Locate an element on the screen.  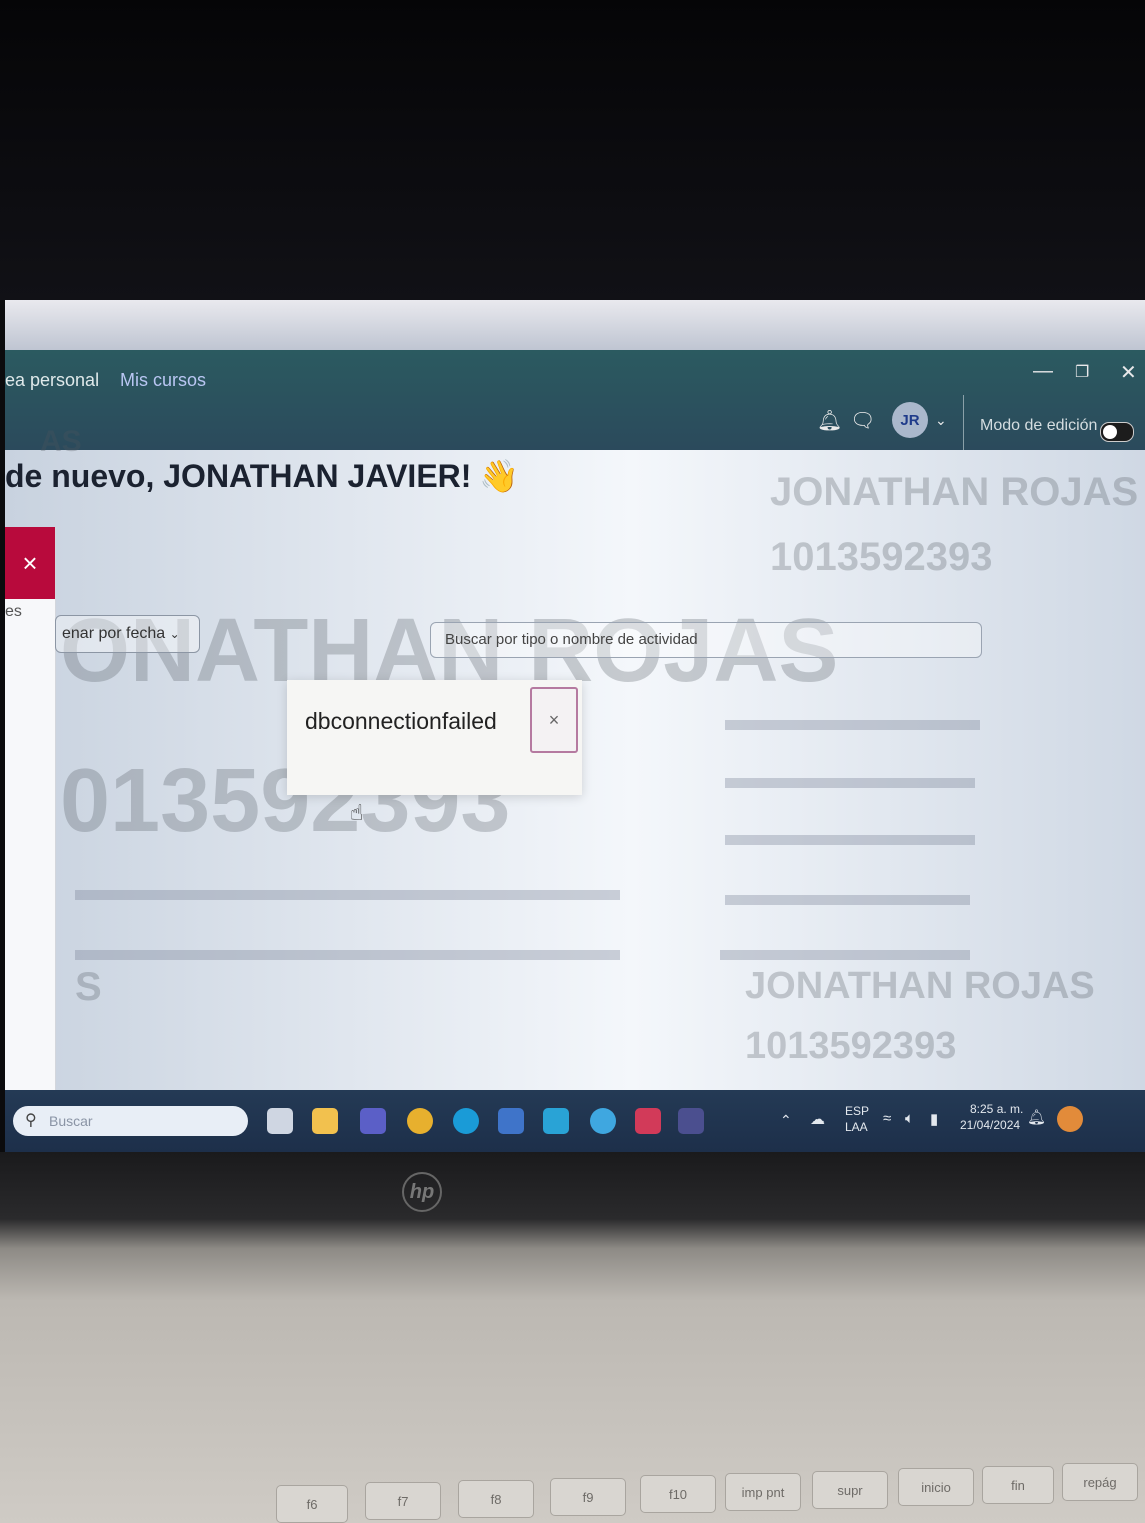
search-icon: ⚲ is located at coordinates (31, 1120).